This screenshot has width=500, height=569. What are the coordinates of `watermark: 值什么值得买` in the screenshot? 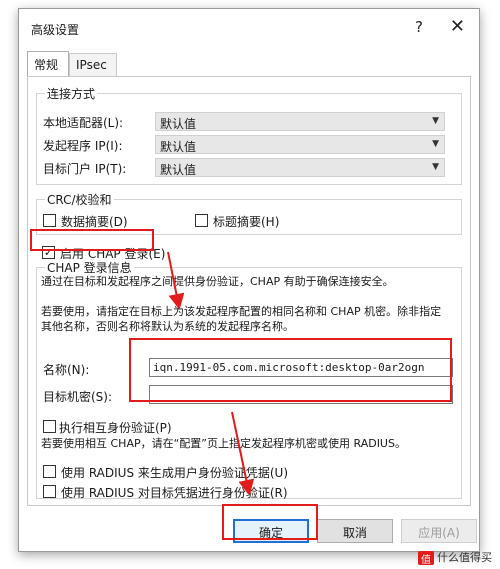 It's located at (455, 557).